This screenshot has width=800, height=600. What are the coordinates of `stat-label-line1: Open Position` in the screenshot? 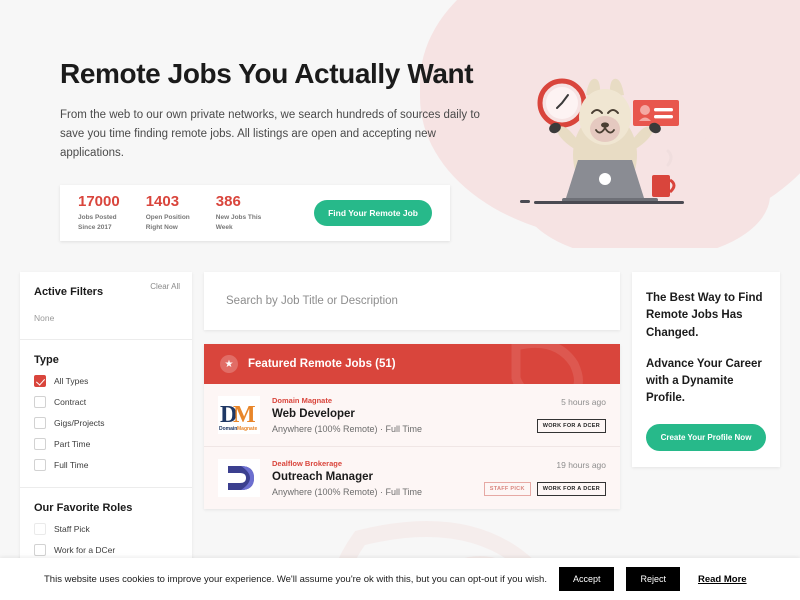 It's located at (167, 218).